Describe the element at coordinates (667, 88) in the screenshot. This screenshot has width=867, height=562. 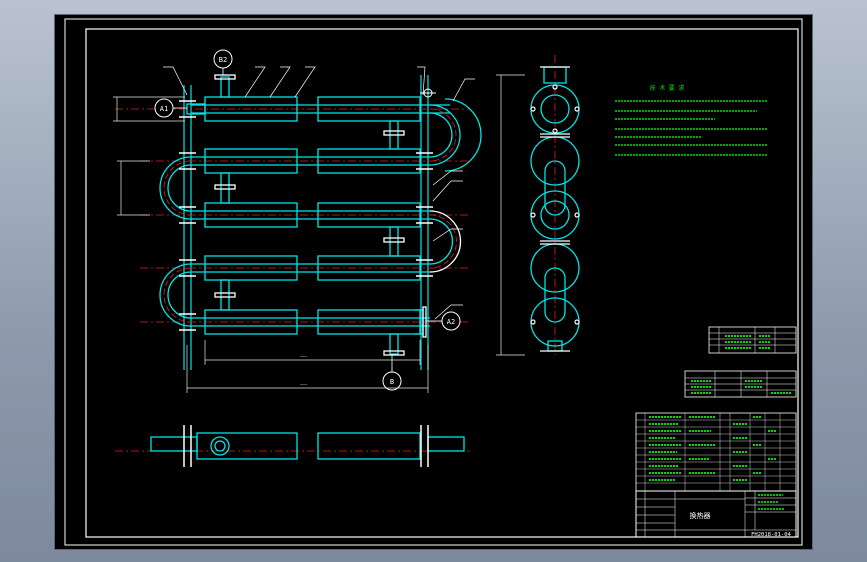
I see `notes-heading: 技 术 要 求` at that location.